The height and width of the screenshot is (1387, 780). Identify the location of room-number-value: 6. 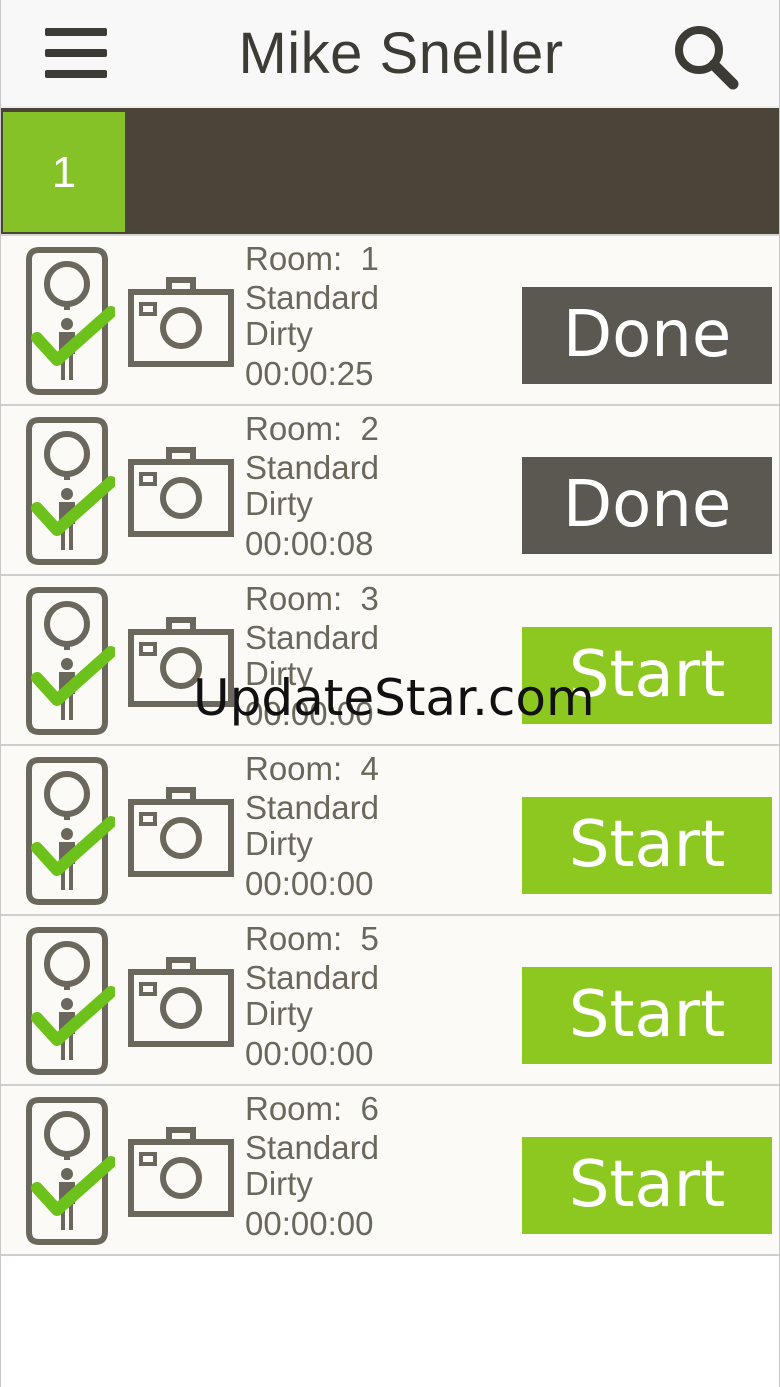
(369, 1108).